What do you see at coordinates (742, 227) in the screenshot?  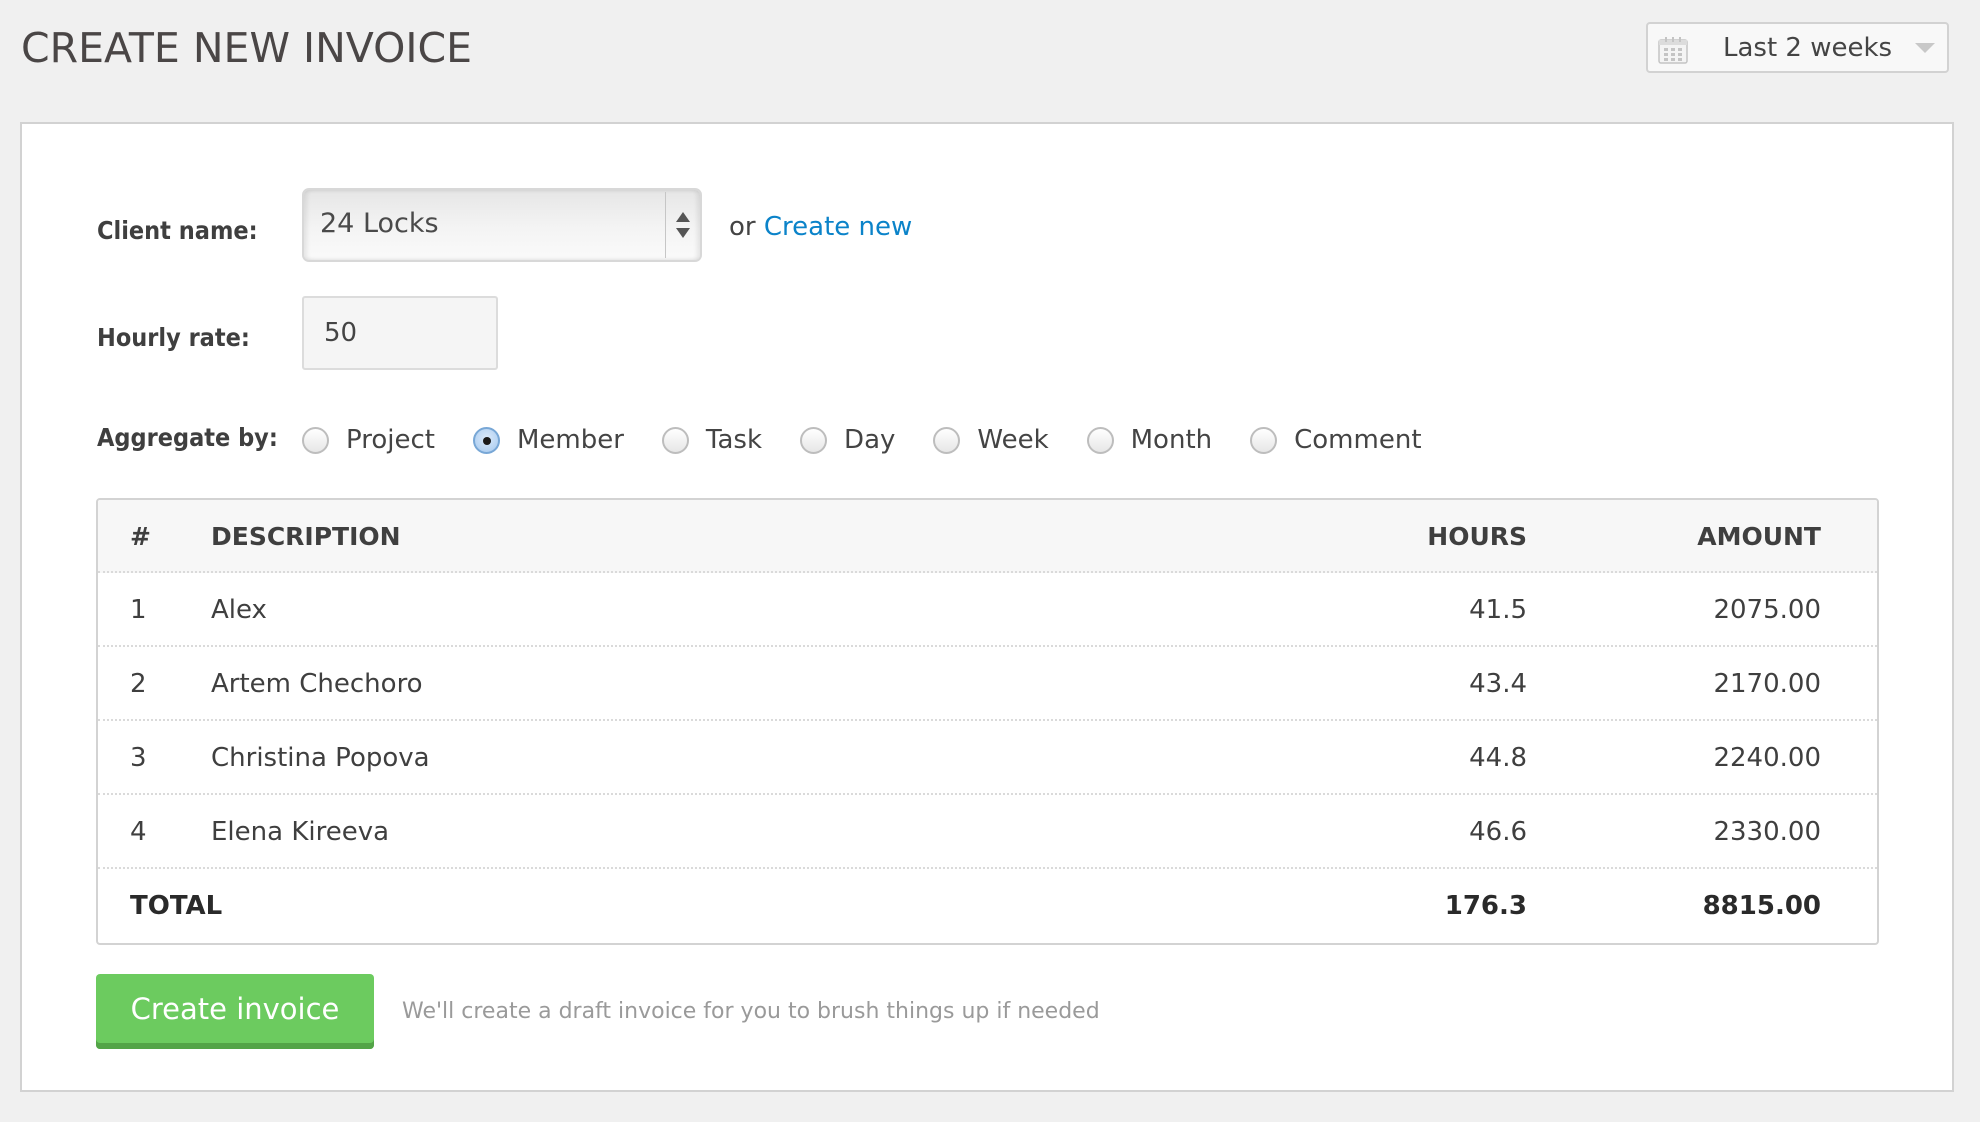 I see `or-text: or` at bounding box center [742, 227].